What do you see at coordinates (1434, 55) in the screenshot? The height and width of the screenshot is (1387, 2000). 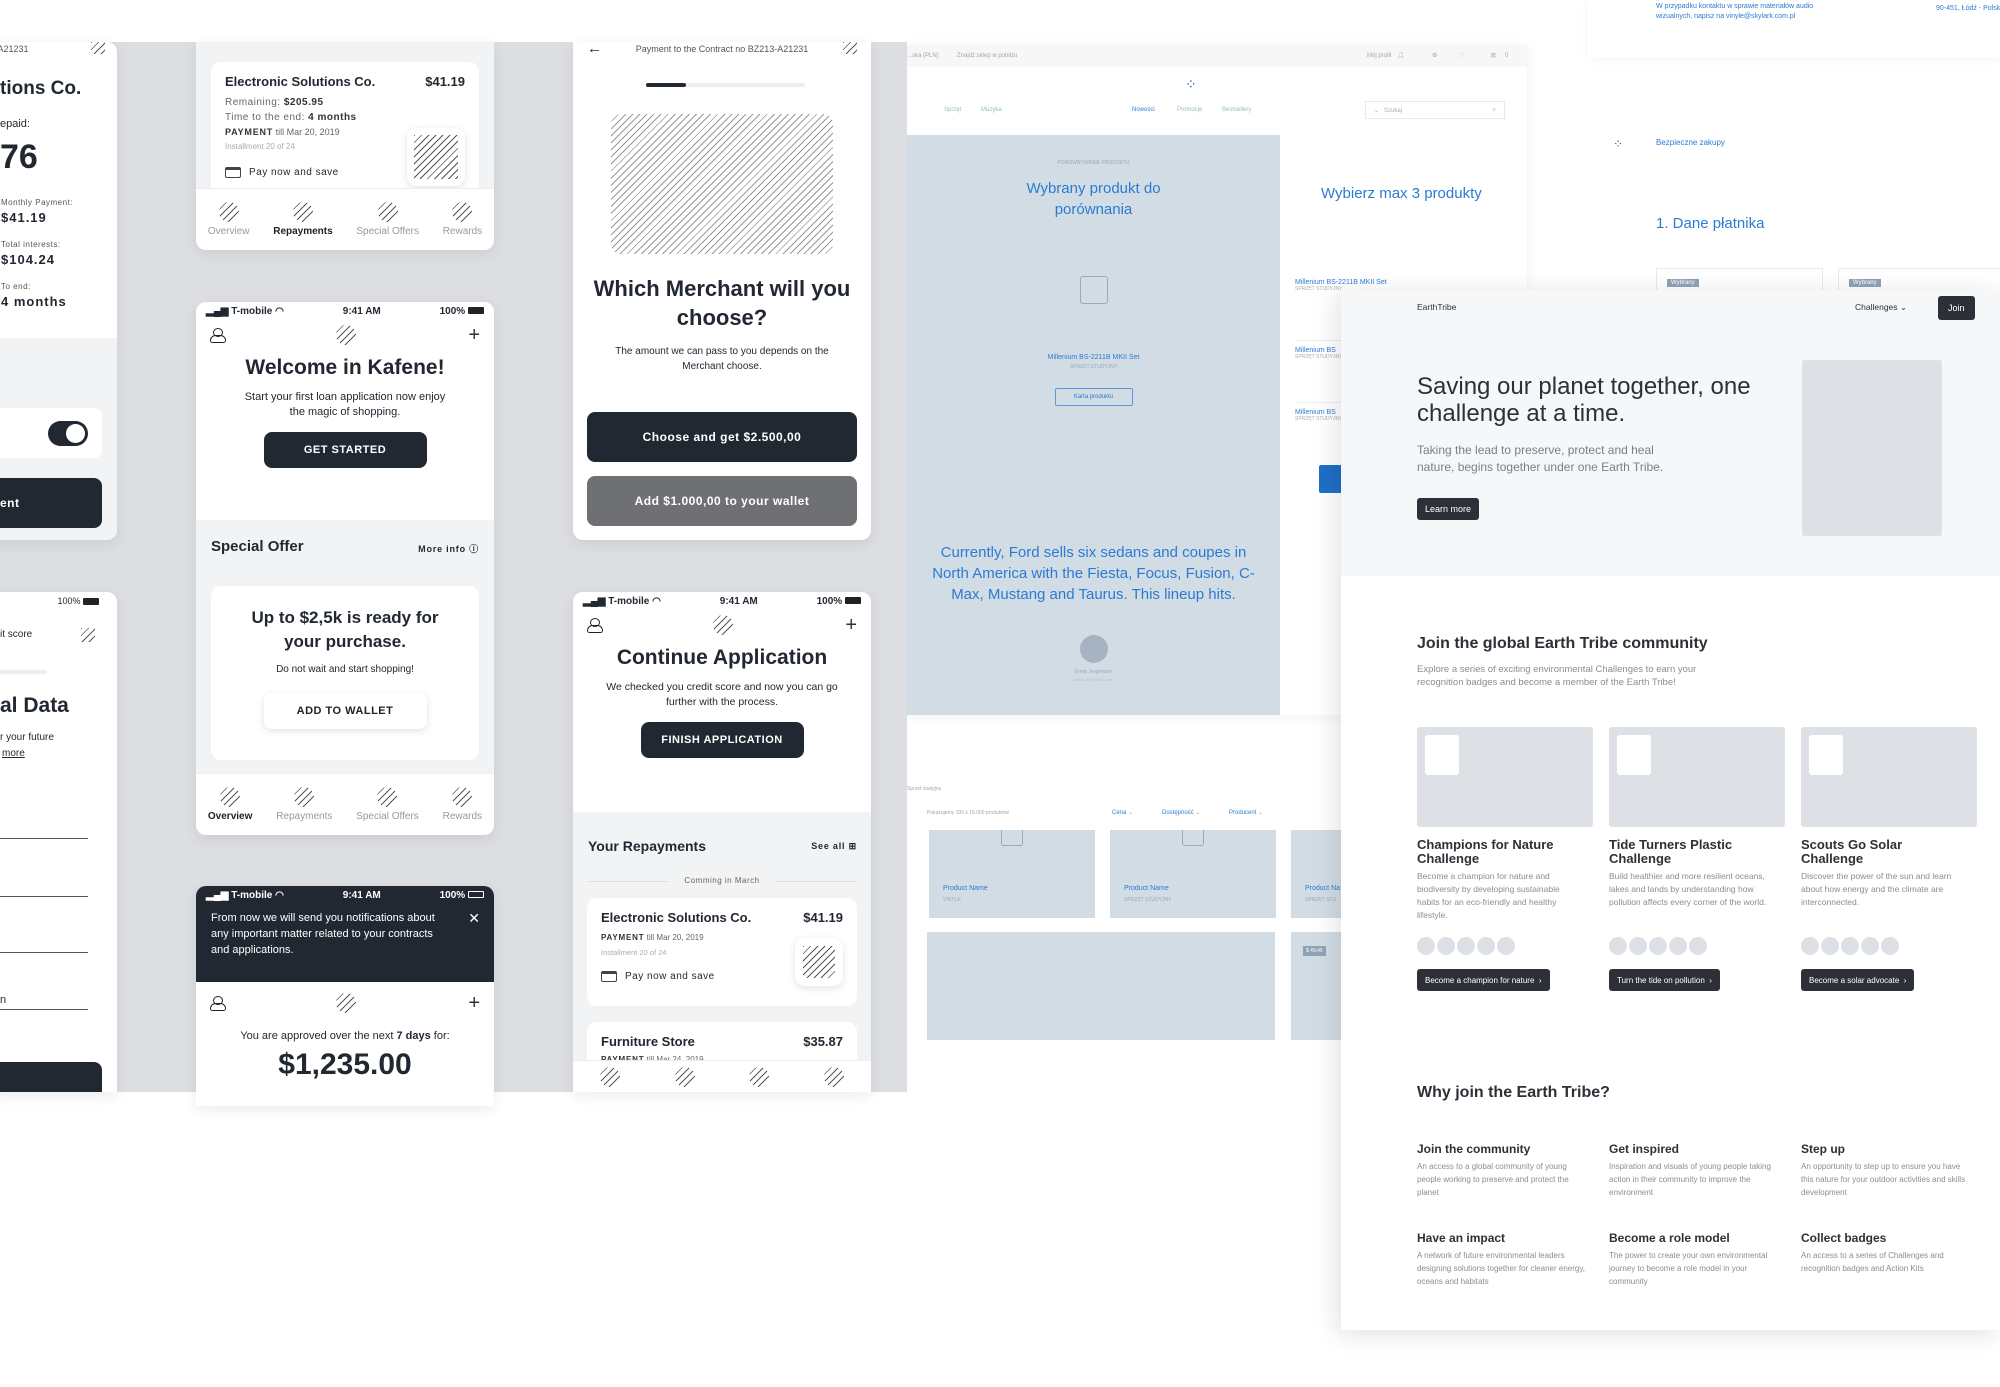 I see `settings-icon: ⚙︎` at bounding box center [1434, 55].